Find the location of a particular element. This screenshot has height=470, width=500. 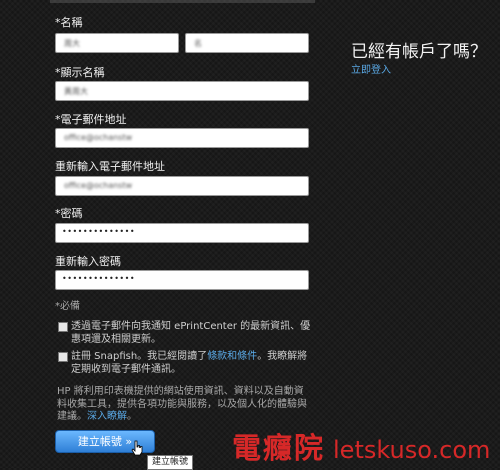

display-name-label: *顯示名稱 is located at coordinates (80, 72).